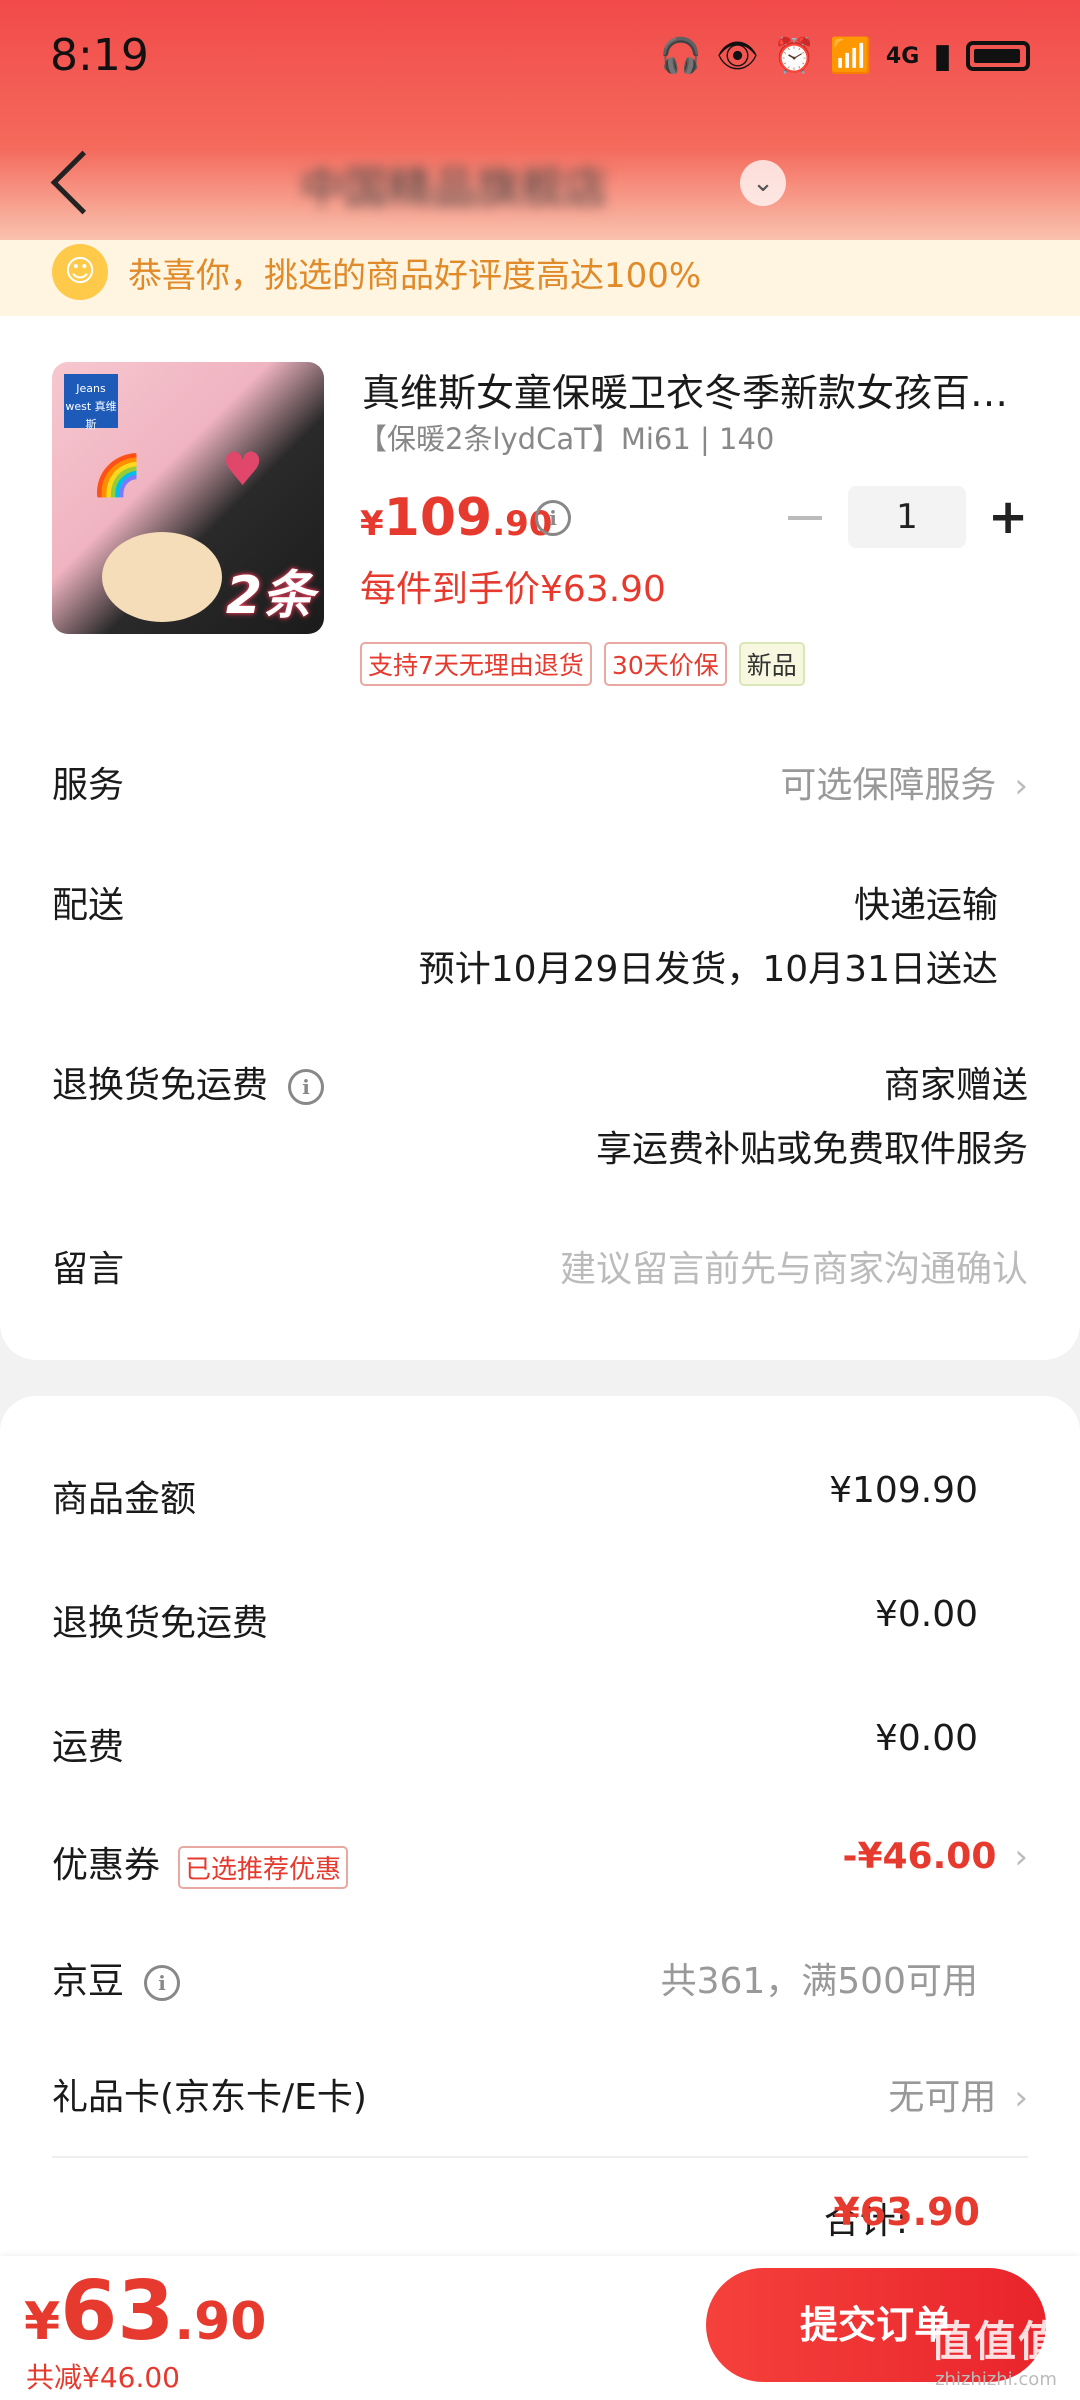 The image size is (1080, 2400). What do you see at coordinates (665, 664) in the screenshot?
I see `tag-price-protect: 30天价保` at bounding box center [665, 664].